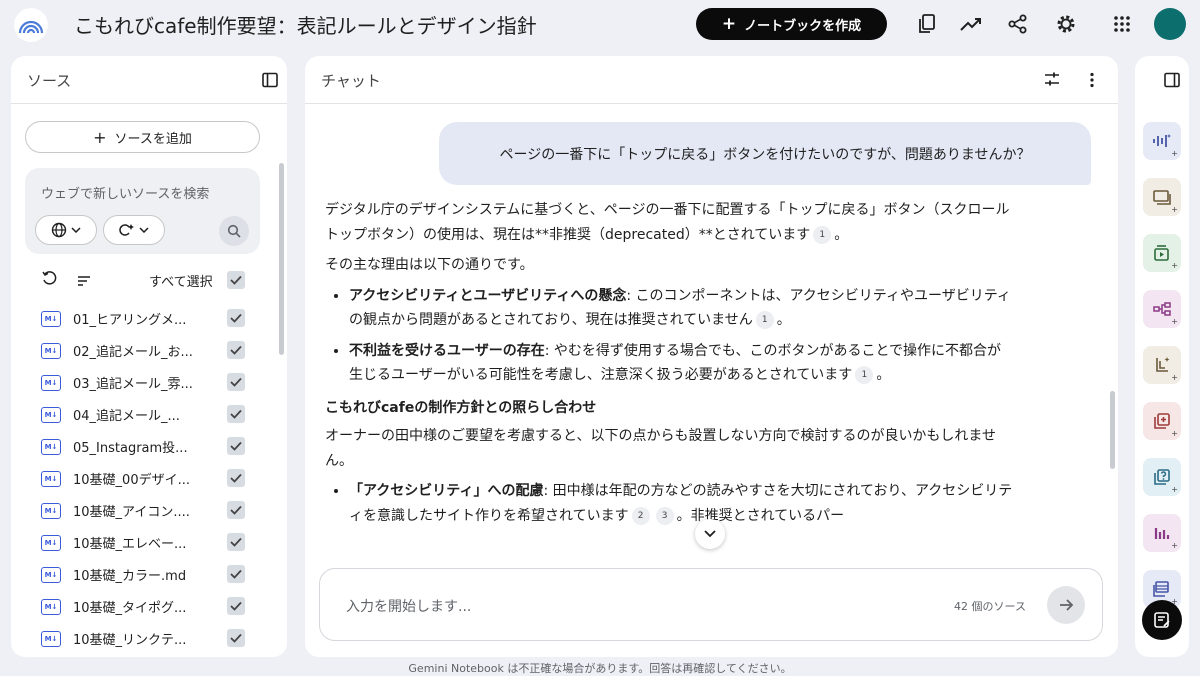 Image resolution: width=1200 pixels, height=676 pixels. I want to click on sources-scrollbar, so click(281, 259).